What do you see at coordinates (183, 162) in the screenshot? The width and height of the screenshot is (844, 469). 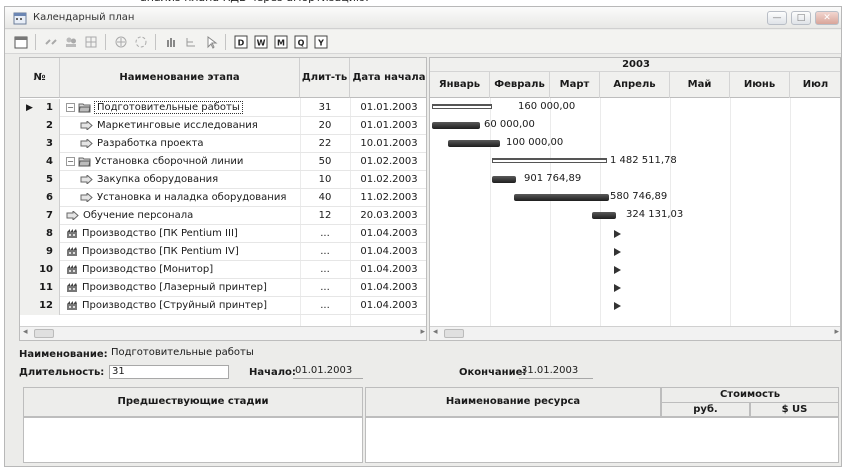 I see `stage-name-cell: − Установка сборочной линии` at bounding box center [183, 162].